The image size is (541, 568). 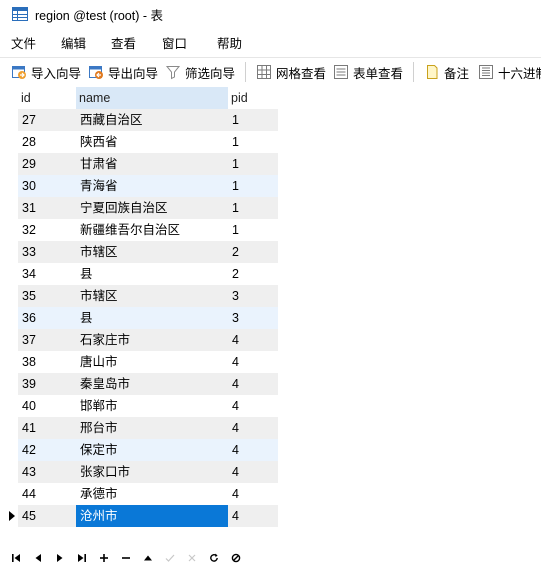 I want to click on last-record-icon, so click(x=82, y=558).